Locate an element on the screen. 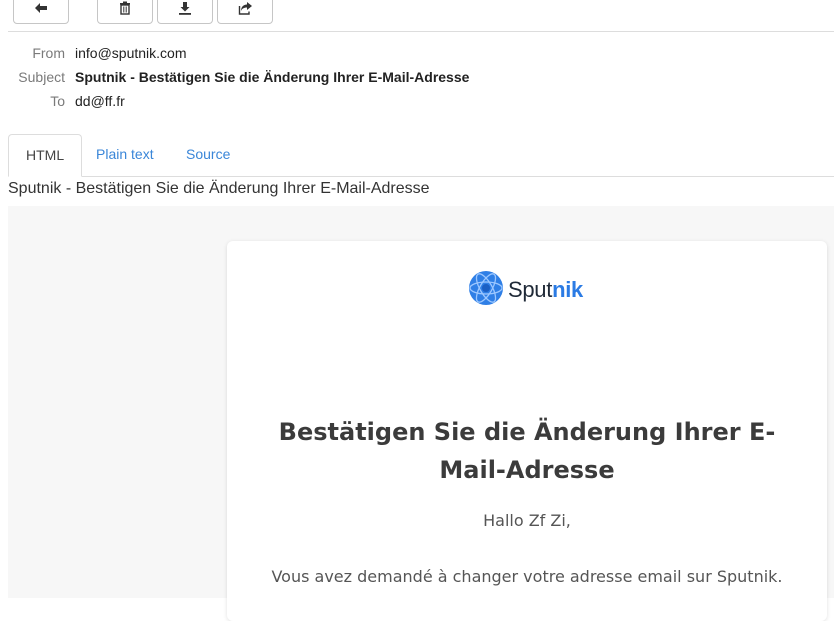 The width and height of the screenshot is (834, 621). view-tabs: HTML Plain text Source is located at coordinates (421, 155).